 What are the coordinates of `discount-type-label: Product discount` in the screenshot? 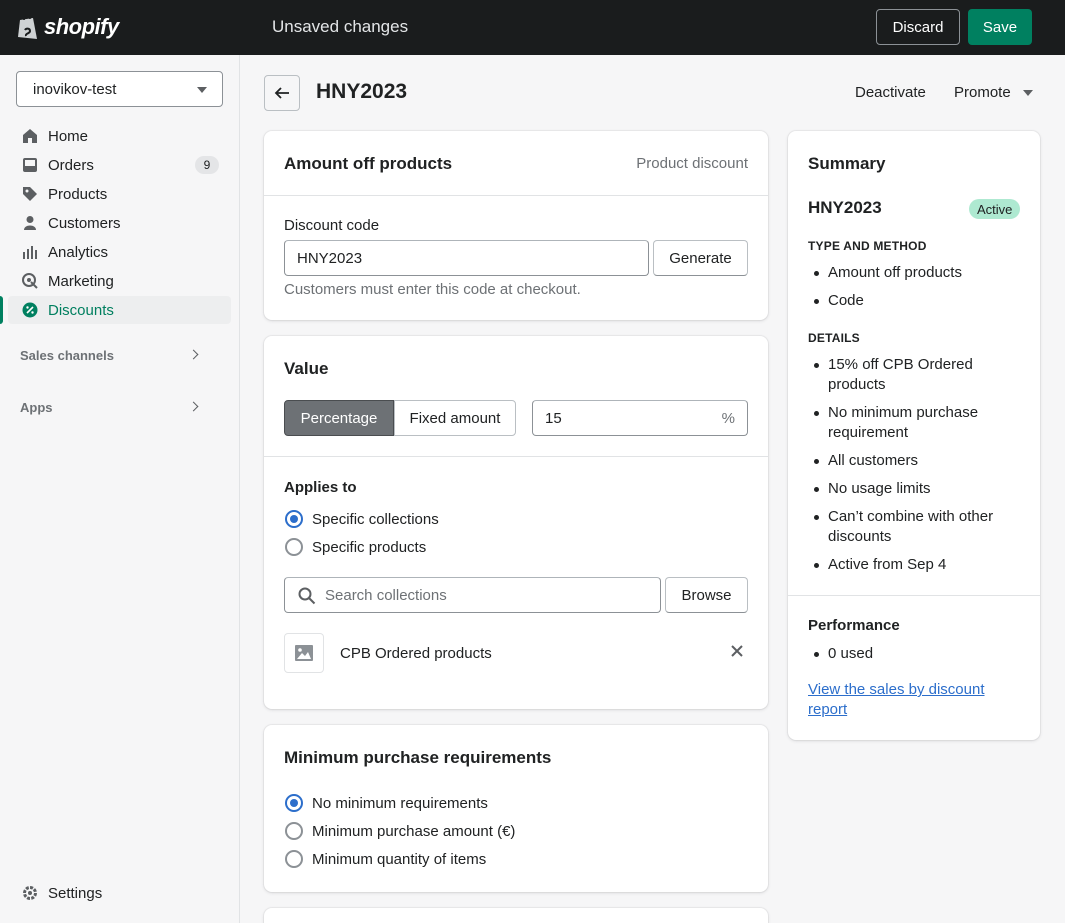 It's located at (692, 163).